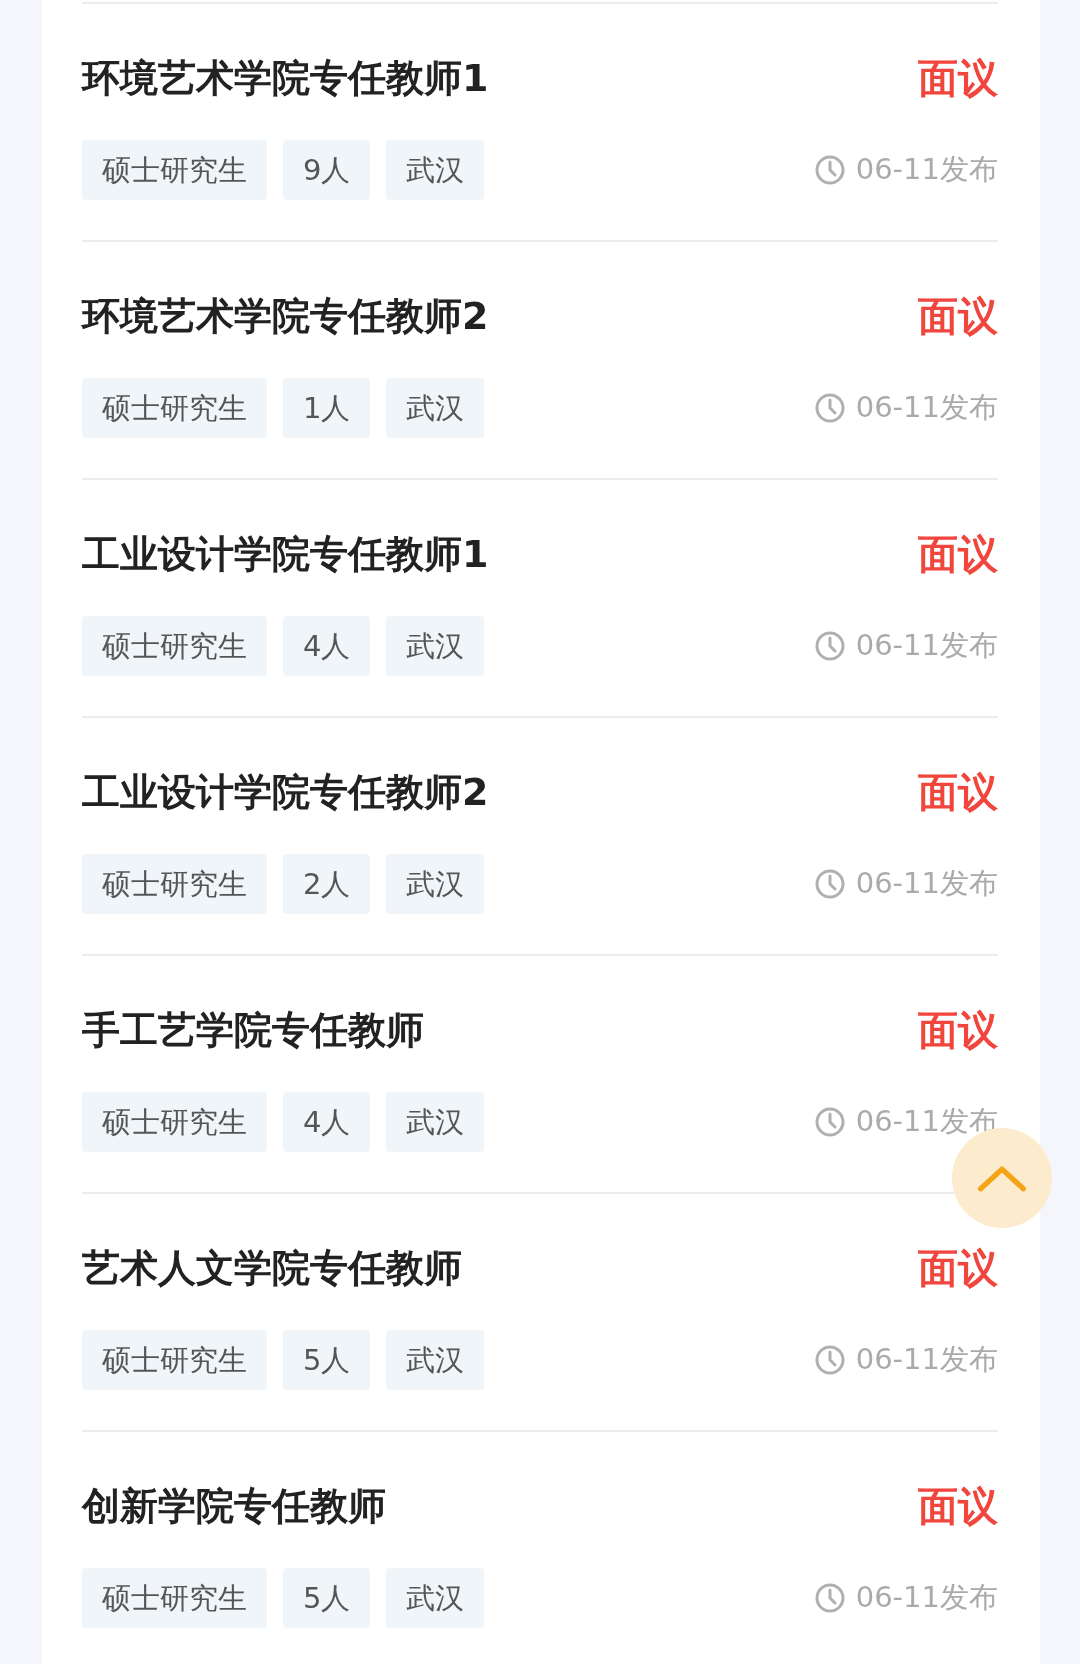 This screenshot has width=1080, height=1664. What do you see at coordinates (285, 78) in the screenshot?
I see `job-title: 环境艺术学院专任教师1` at bounding box center [285, 78].